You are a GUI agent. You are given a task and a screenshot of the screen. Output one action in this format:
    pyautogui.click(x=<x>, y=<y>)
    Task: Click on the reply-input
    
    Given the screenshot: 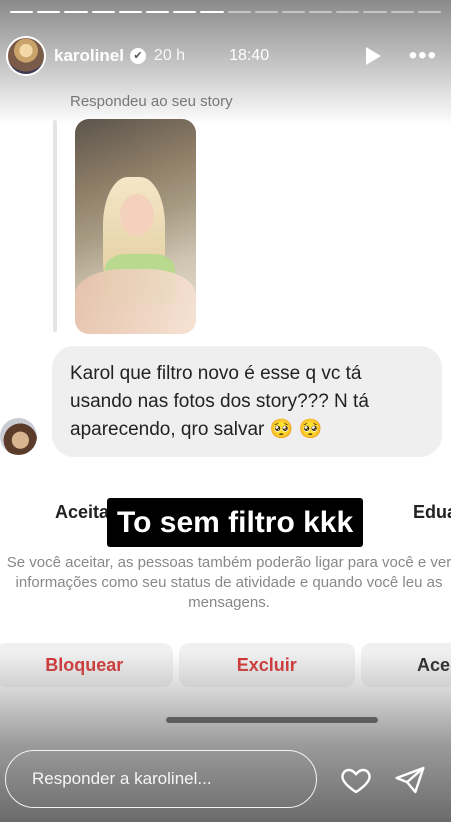 What is the action you would take?
    pyautogui.click(x=161, y=779)
    